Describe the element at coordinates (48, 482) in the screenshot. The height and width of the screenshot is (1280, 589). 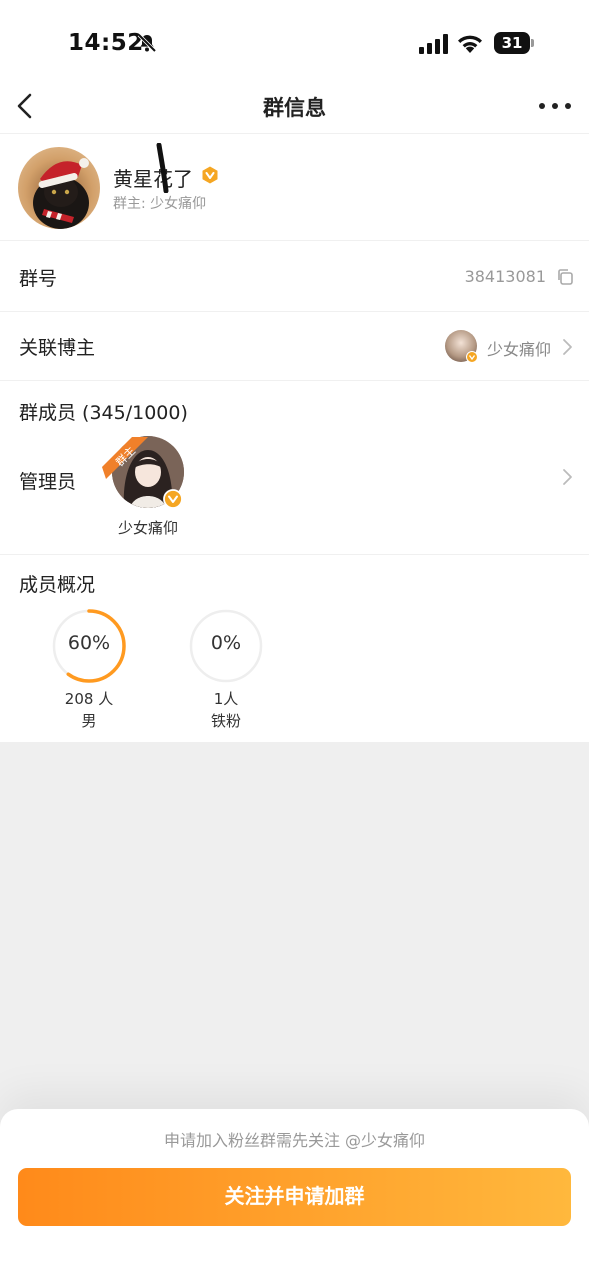
I see `admin-label: 管理员` at that location.